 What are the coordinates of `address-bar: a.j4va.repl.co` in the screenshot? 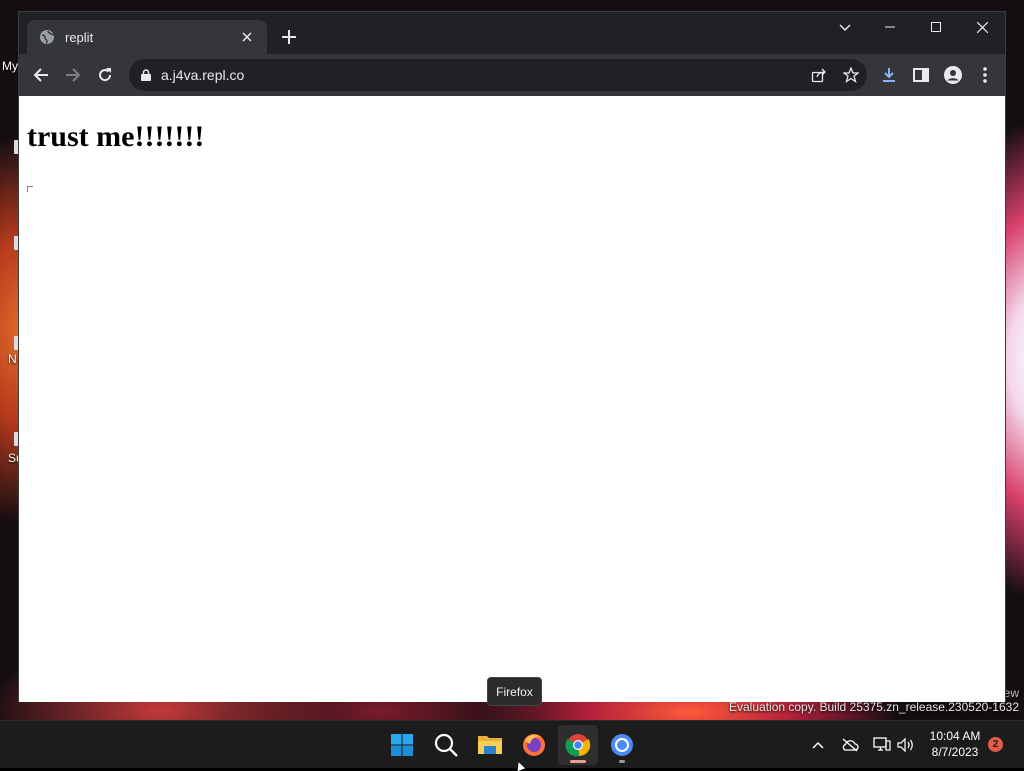 It's located at (498, 75).